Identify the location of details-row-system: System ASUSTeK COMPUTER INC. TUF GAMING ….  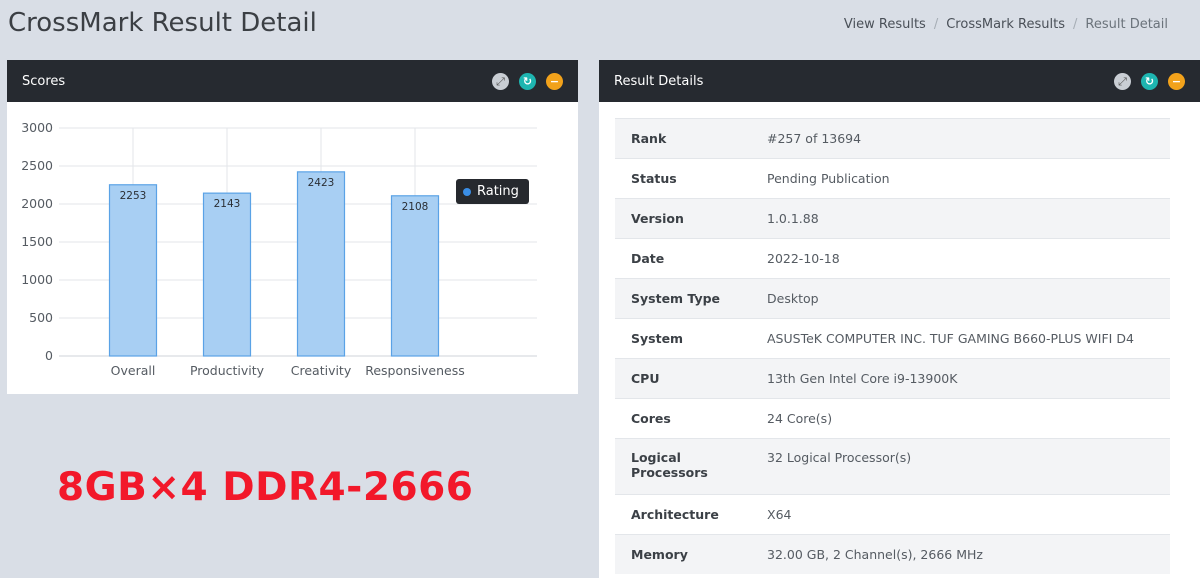
(892, 338).